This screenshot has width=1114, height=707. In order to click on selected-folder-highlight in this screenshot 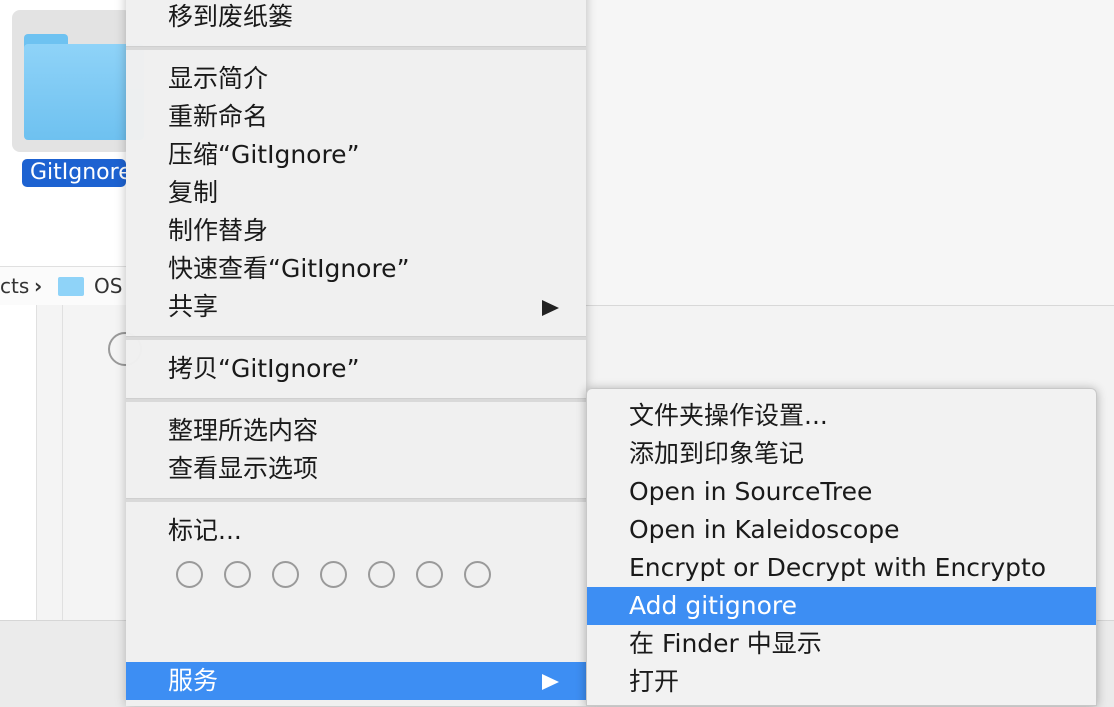, I will do `click(78, 81)`.